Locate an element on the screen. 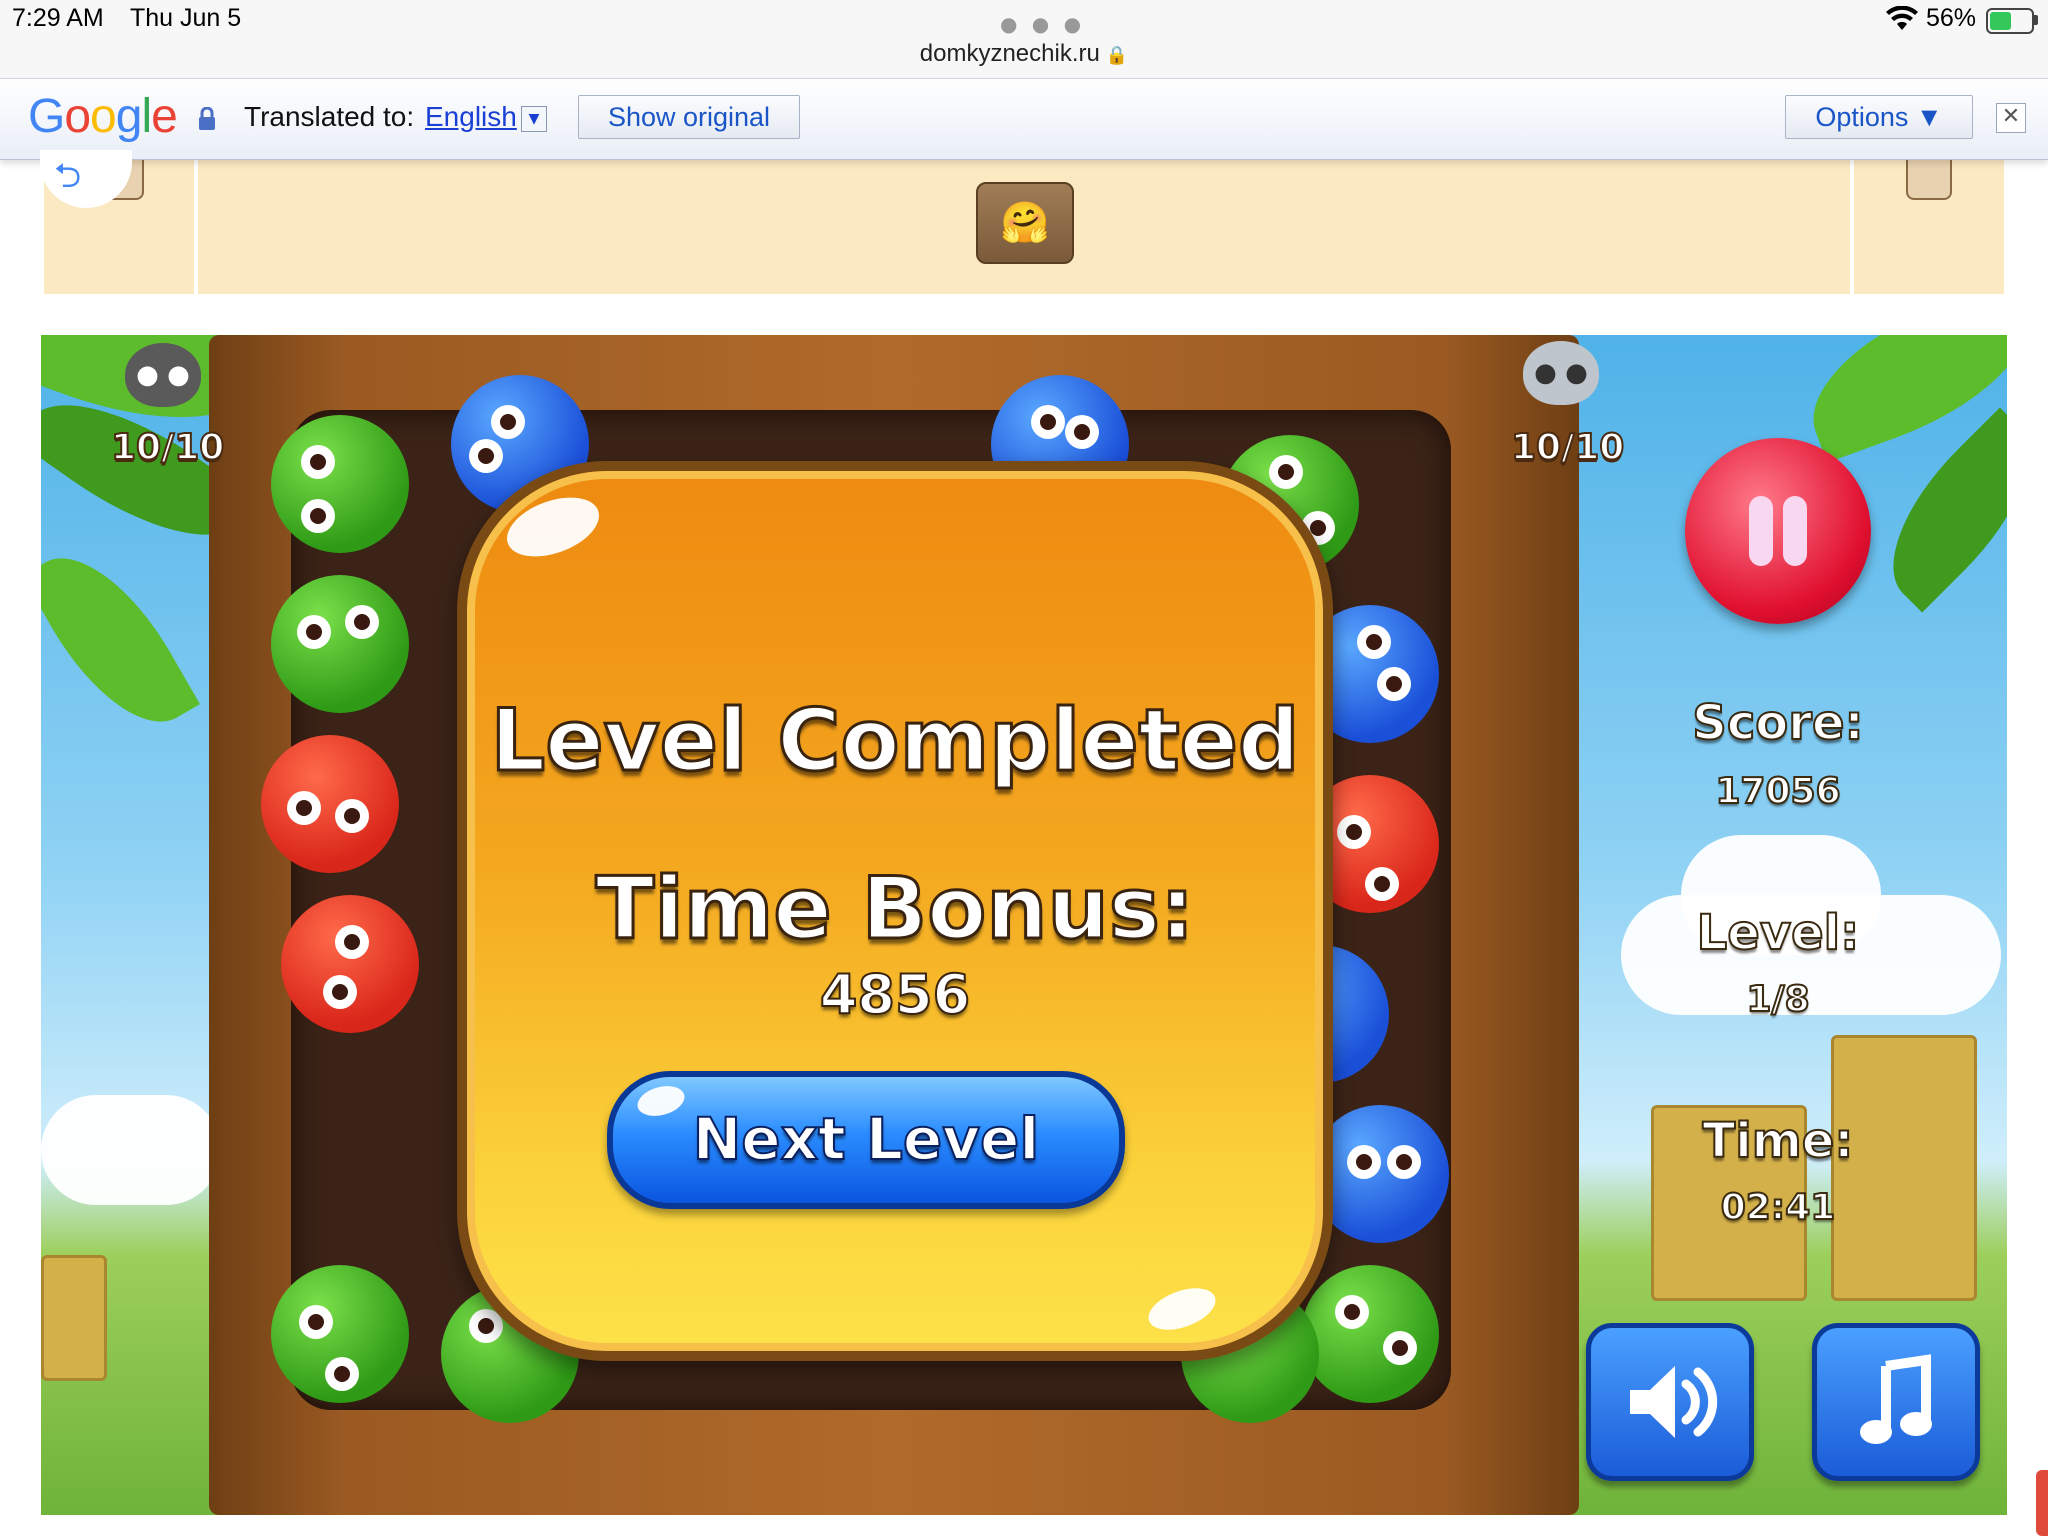 This screenshot has width=2048, height=1536. palm-leaf is located at coordinates (120, 640).